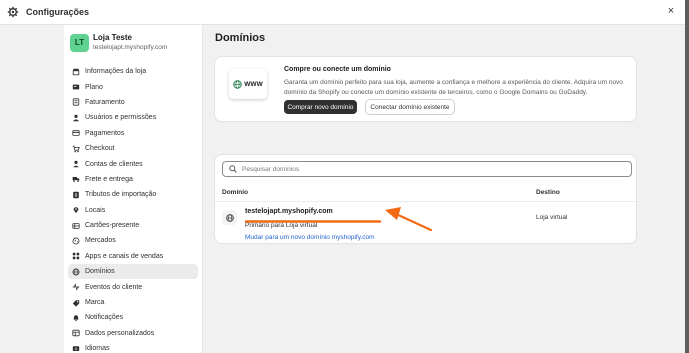 This screenshot has height=353, width=689. I want to click on sidebar-item-globe: Domínios, so click(133, 272).